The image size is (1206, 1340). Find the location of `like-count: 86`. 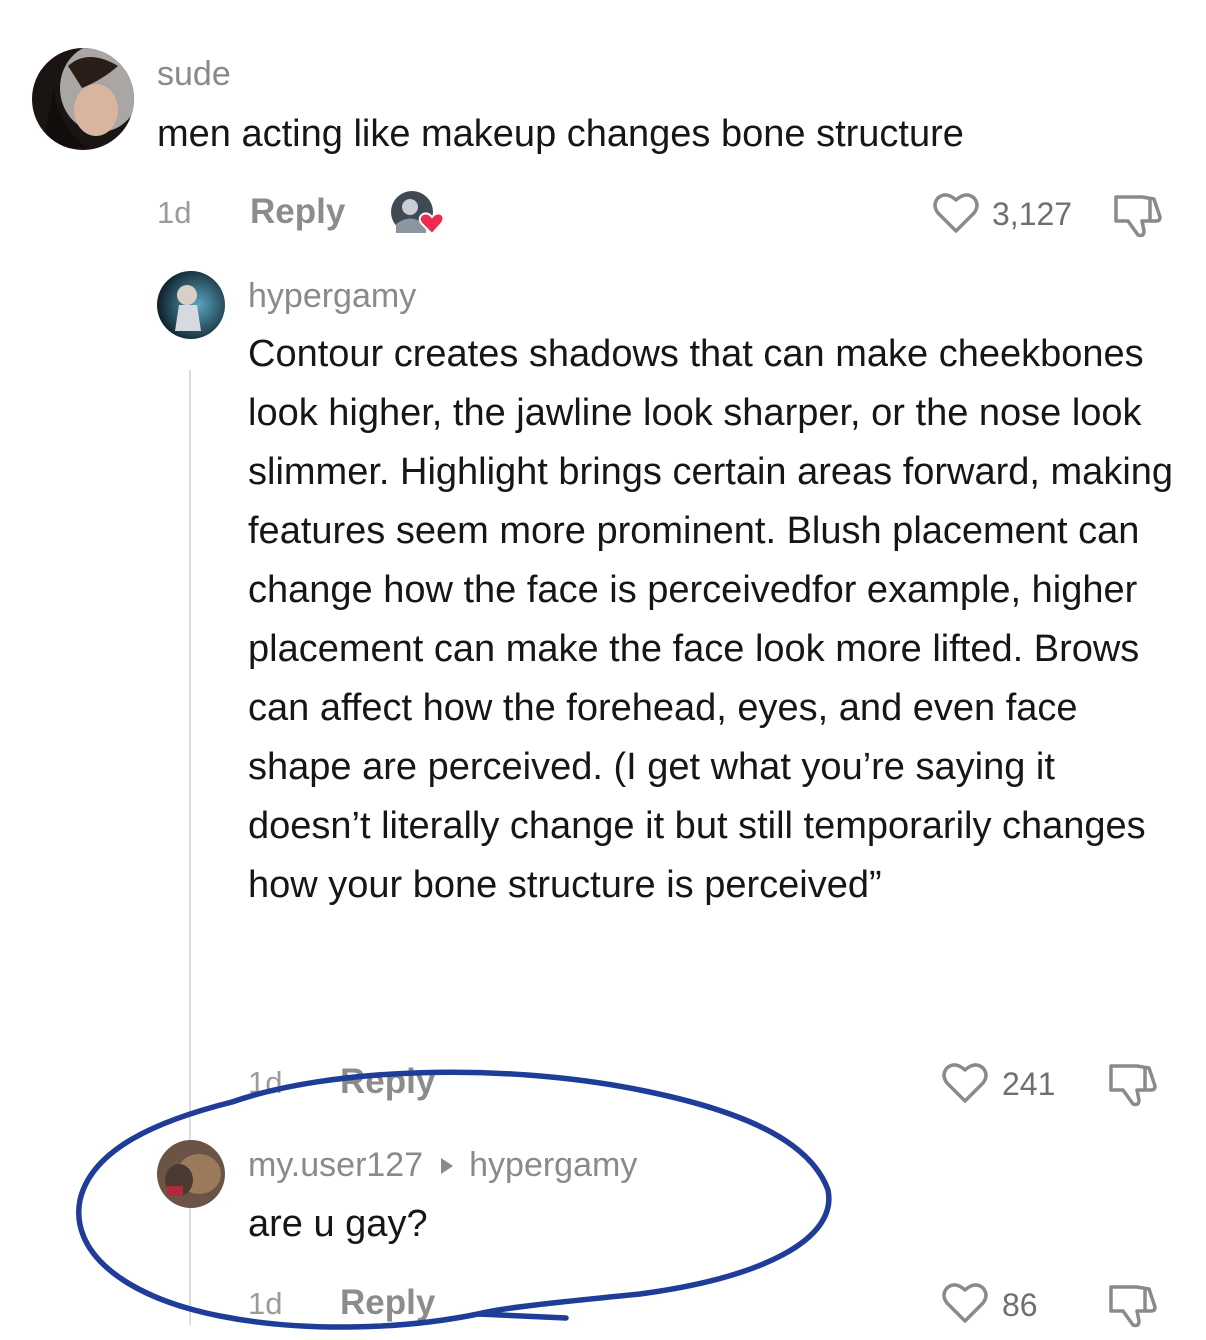

like-count: 86 is located at coordinates (1020, 1305).